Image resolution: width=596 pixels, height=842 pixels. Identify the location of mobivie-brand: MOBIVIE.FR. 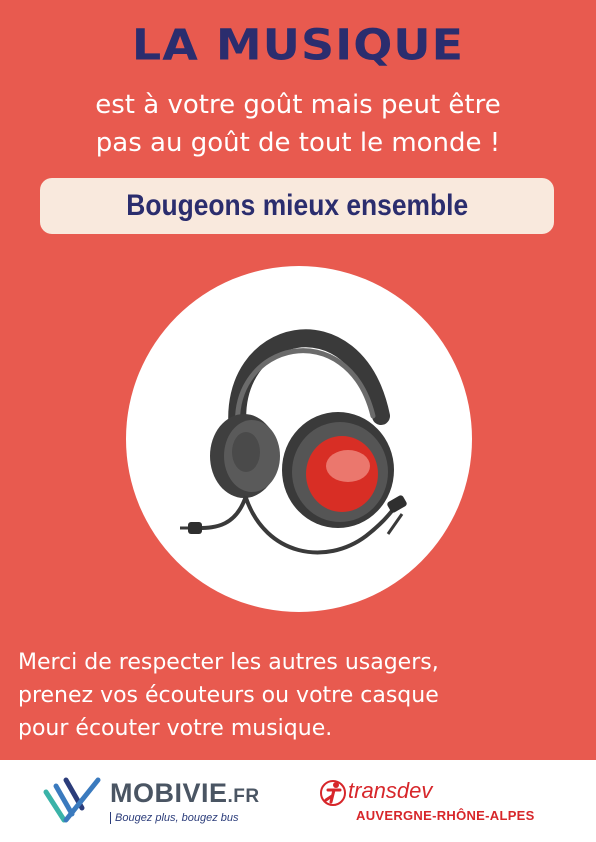
(185, 793).